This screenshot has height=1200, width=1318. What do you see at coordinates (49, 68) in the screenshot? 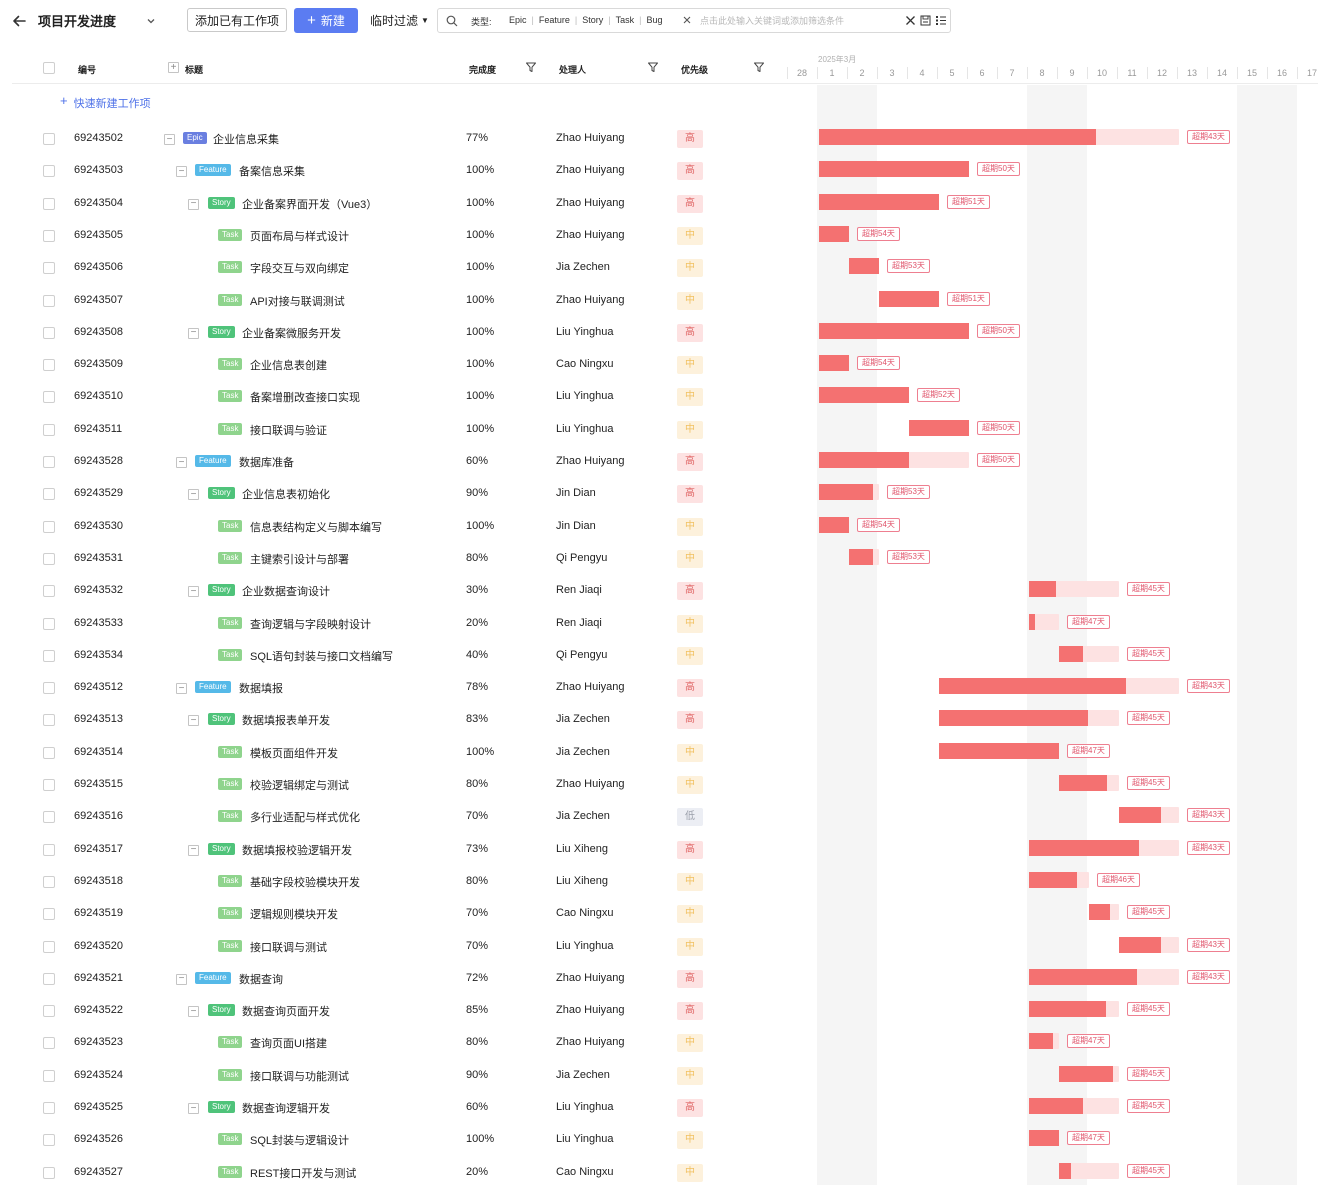
I see `select-all-checkbox` at bounding box center [49, 68].